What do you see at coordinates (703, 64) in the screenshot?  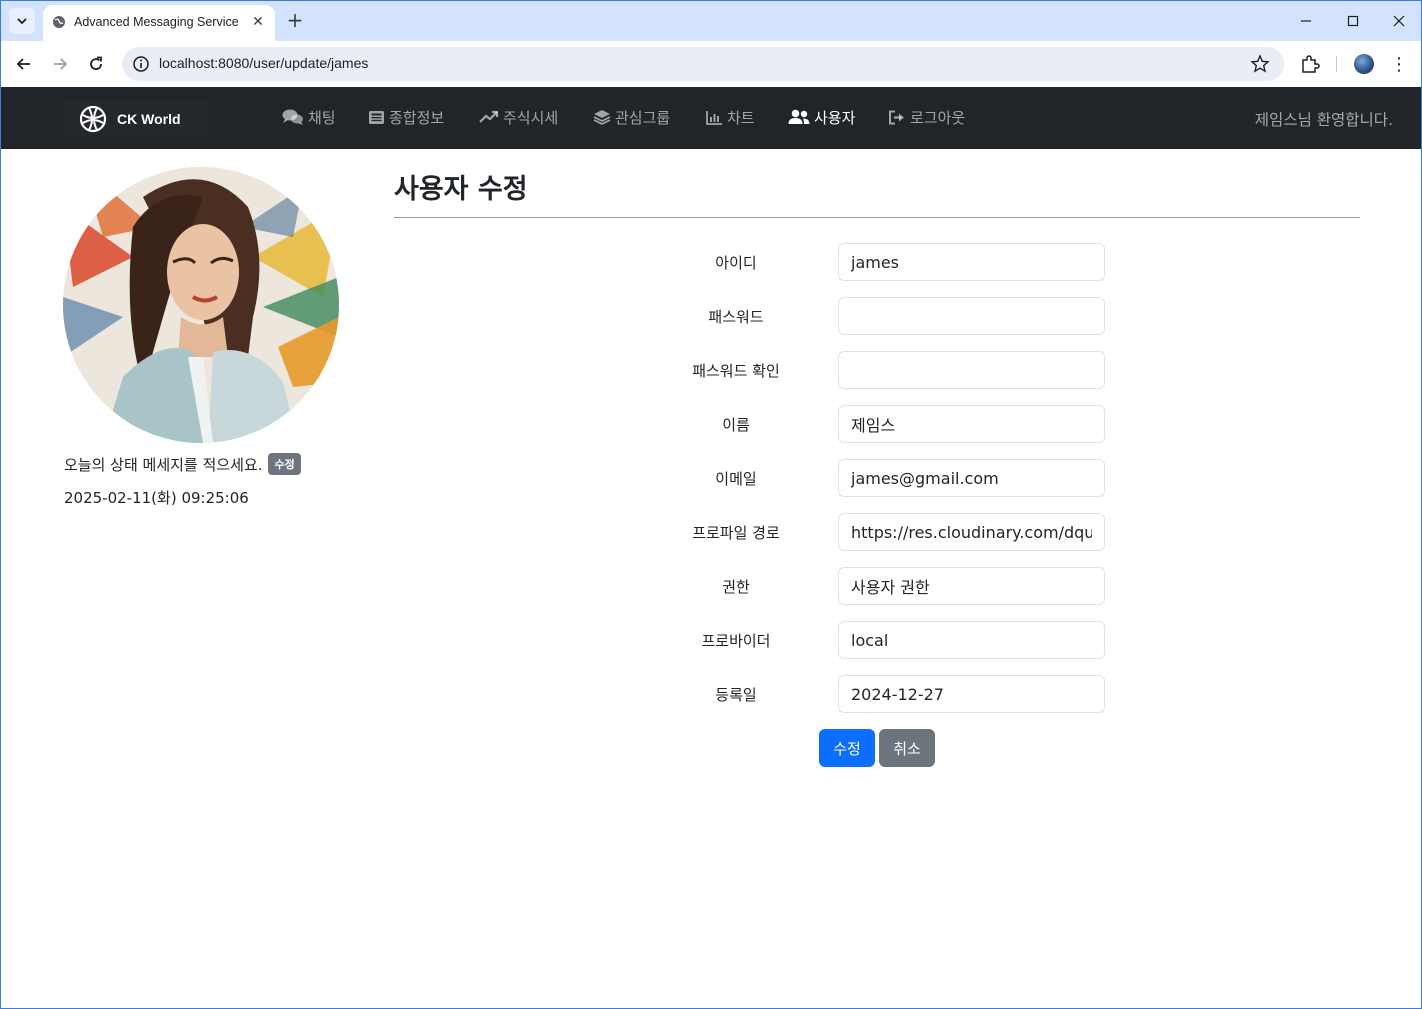 I see `address-bar: localhost:8080/user/update/james` at bounding box center [703, 64].